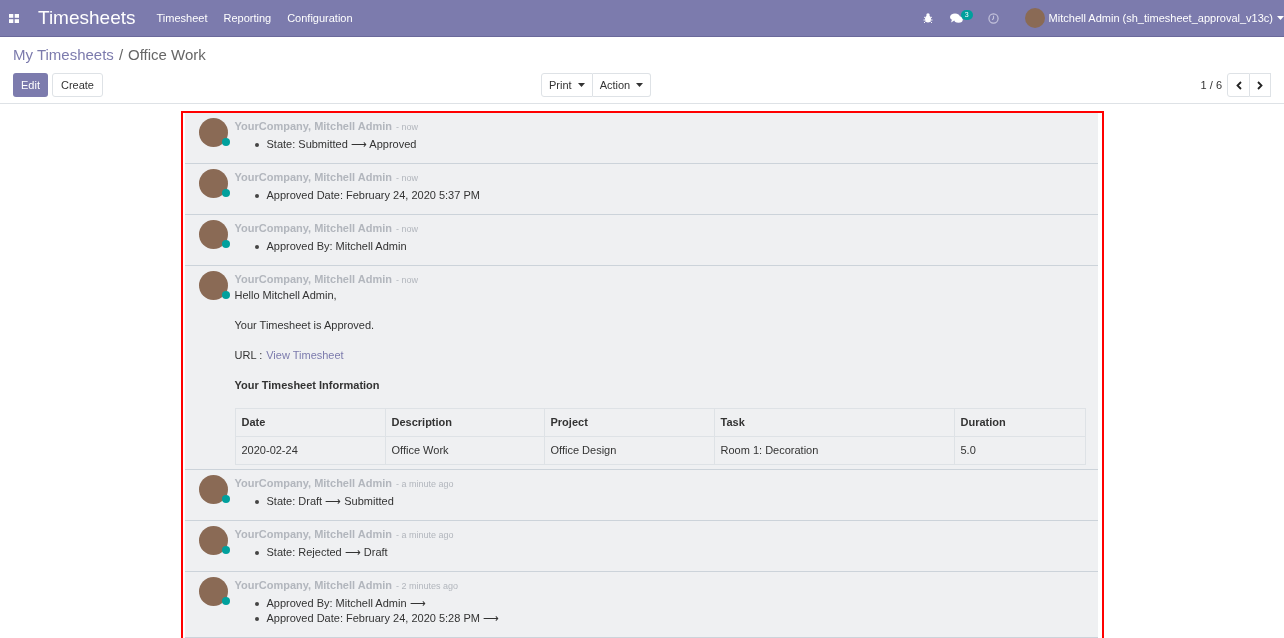  What do you see at coordinates (629, 422) in the screenshot?
I see `column-header: Project` at bounding box center [629, 422].